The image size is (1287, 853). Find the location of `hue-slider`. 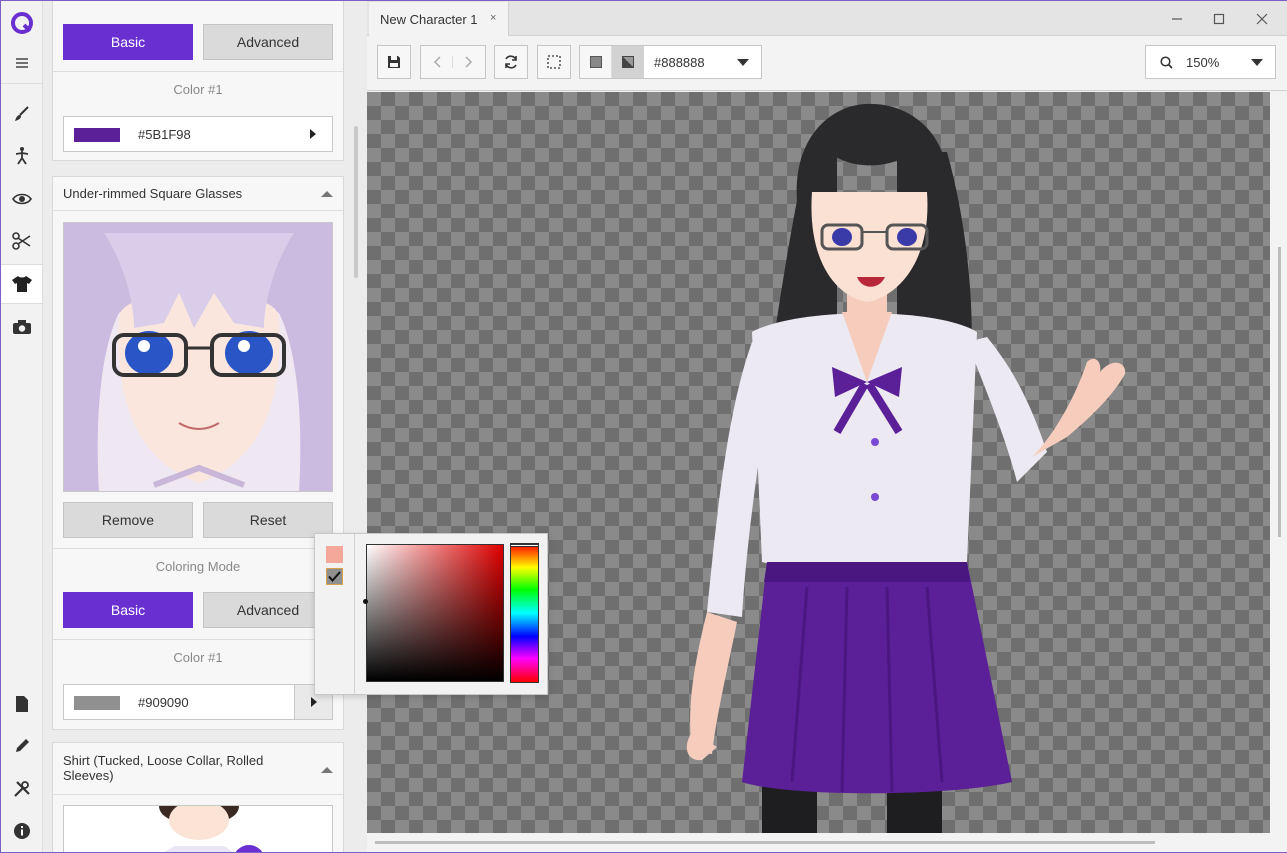

hue-slider is located at coordinates (524, 613).